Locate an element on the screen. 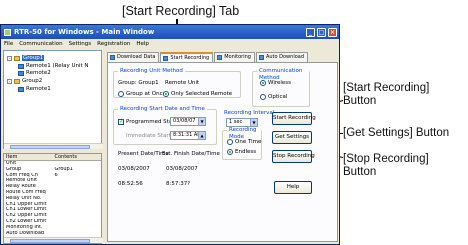  radio-label: Endless is located at coordinates (246, 152).